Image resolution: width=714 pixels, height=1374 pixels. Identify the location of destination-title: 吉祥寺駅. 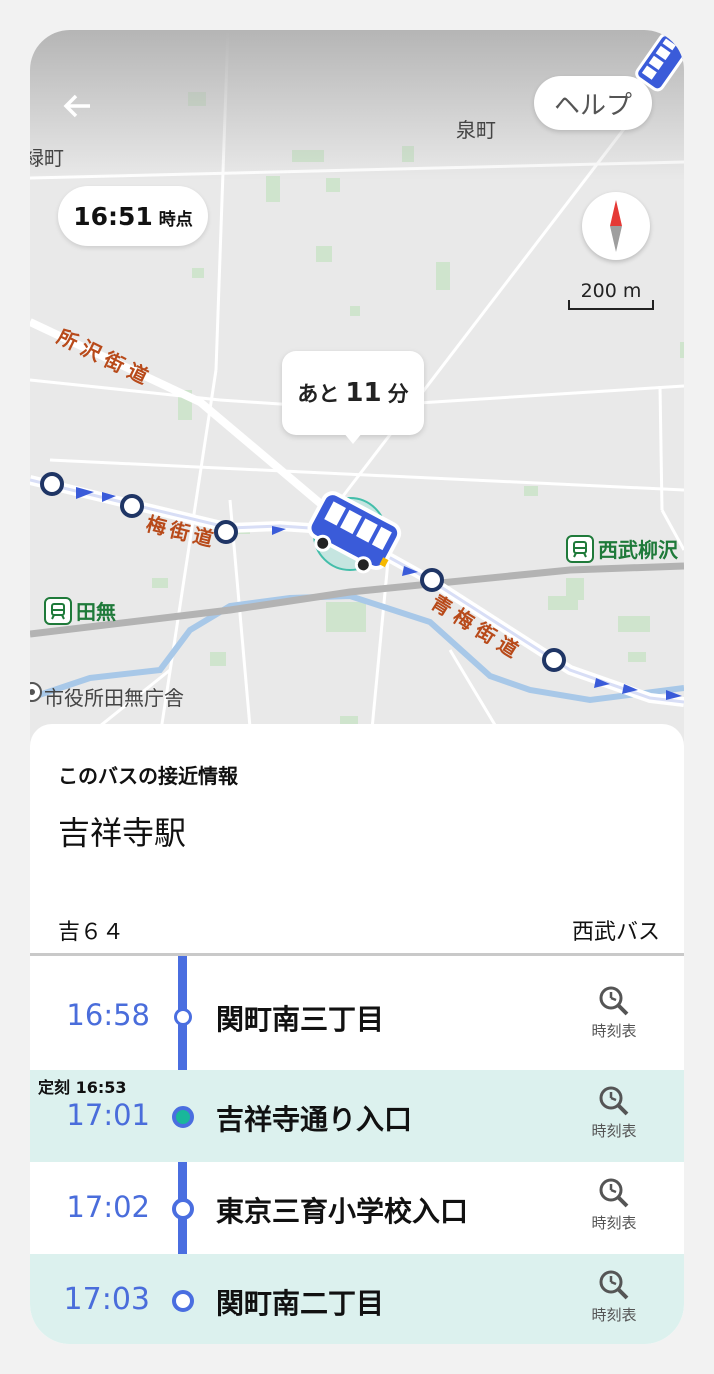
(122, 833).